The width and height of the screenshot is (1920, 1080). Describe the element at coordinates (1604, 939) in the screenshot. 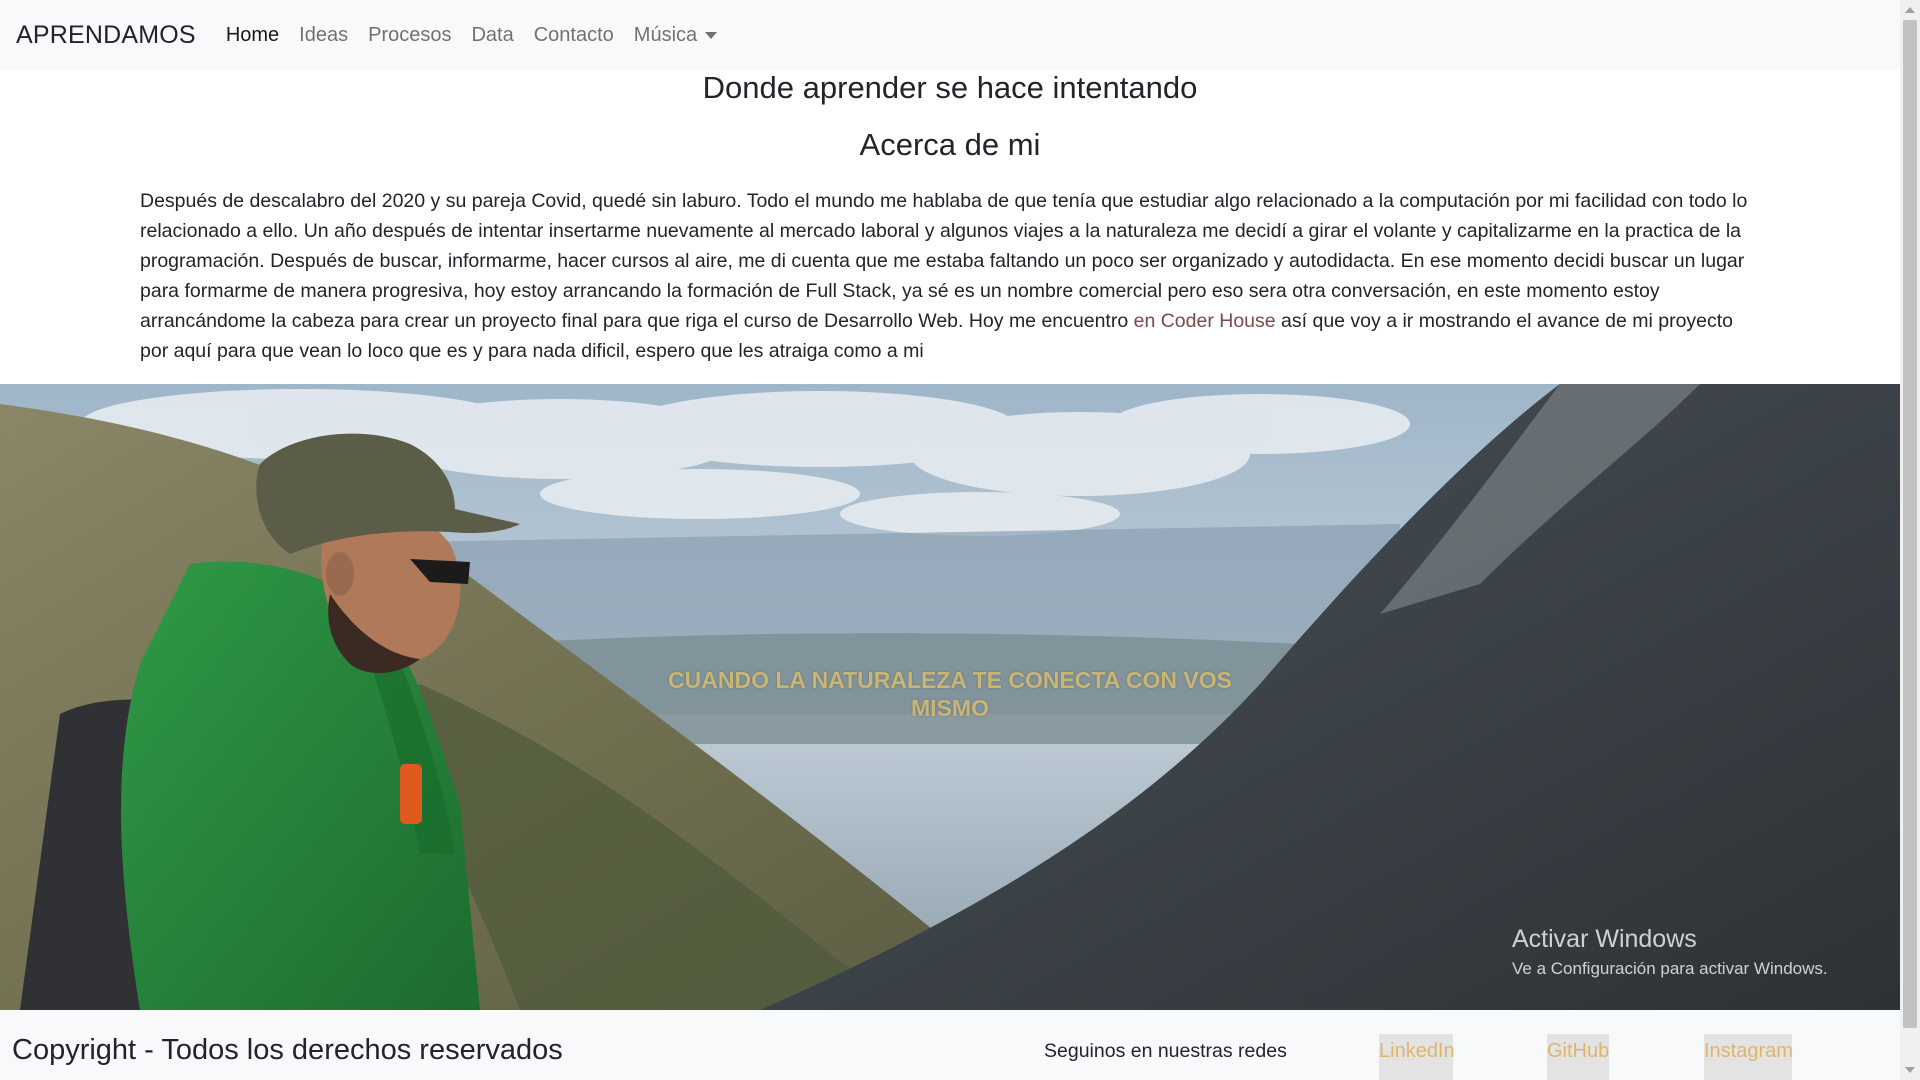

I see `windows-activation-title: Activar Windows` at that location.